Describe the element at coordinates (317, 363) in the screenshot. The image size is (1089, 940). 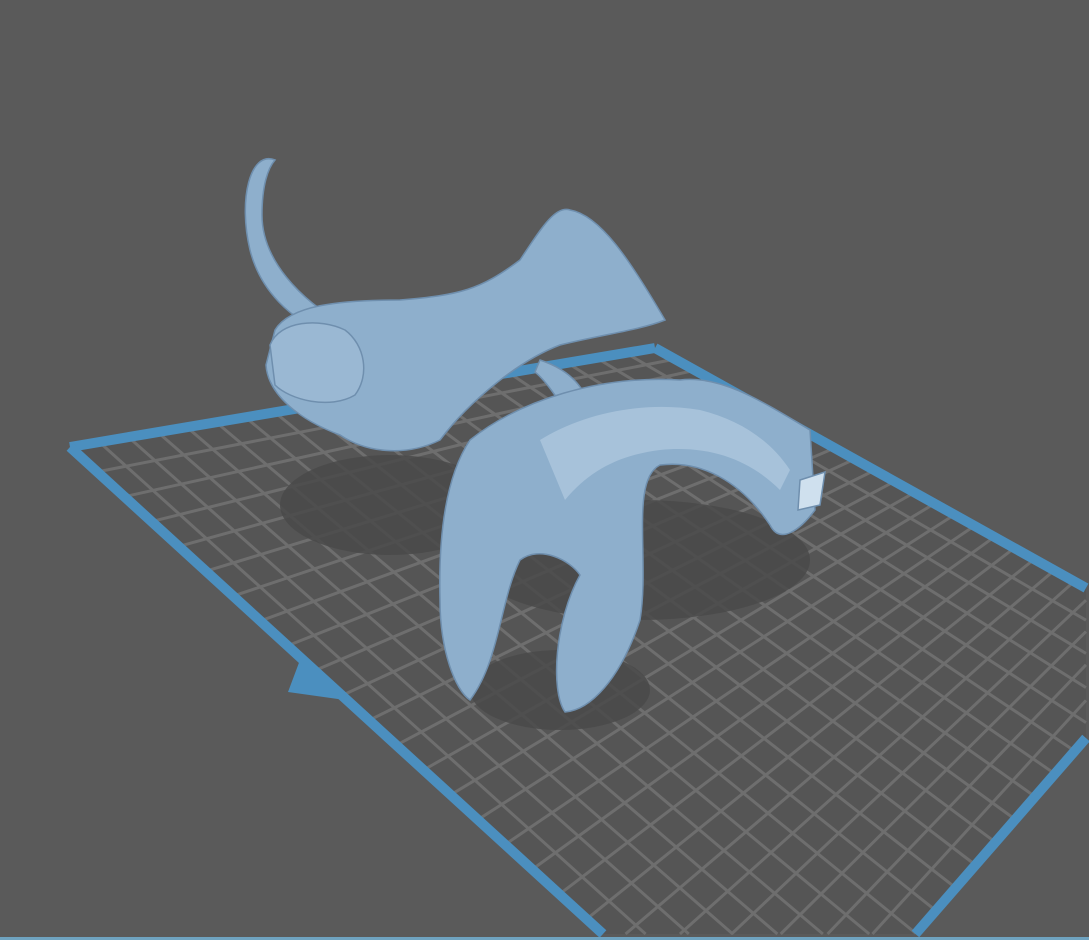
I see `model-head` at that location.